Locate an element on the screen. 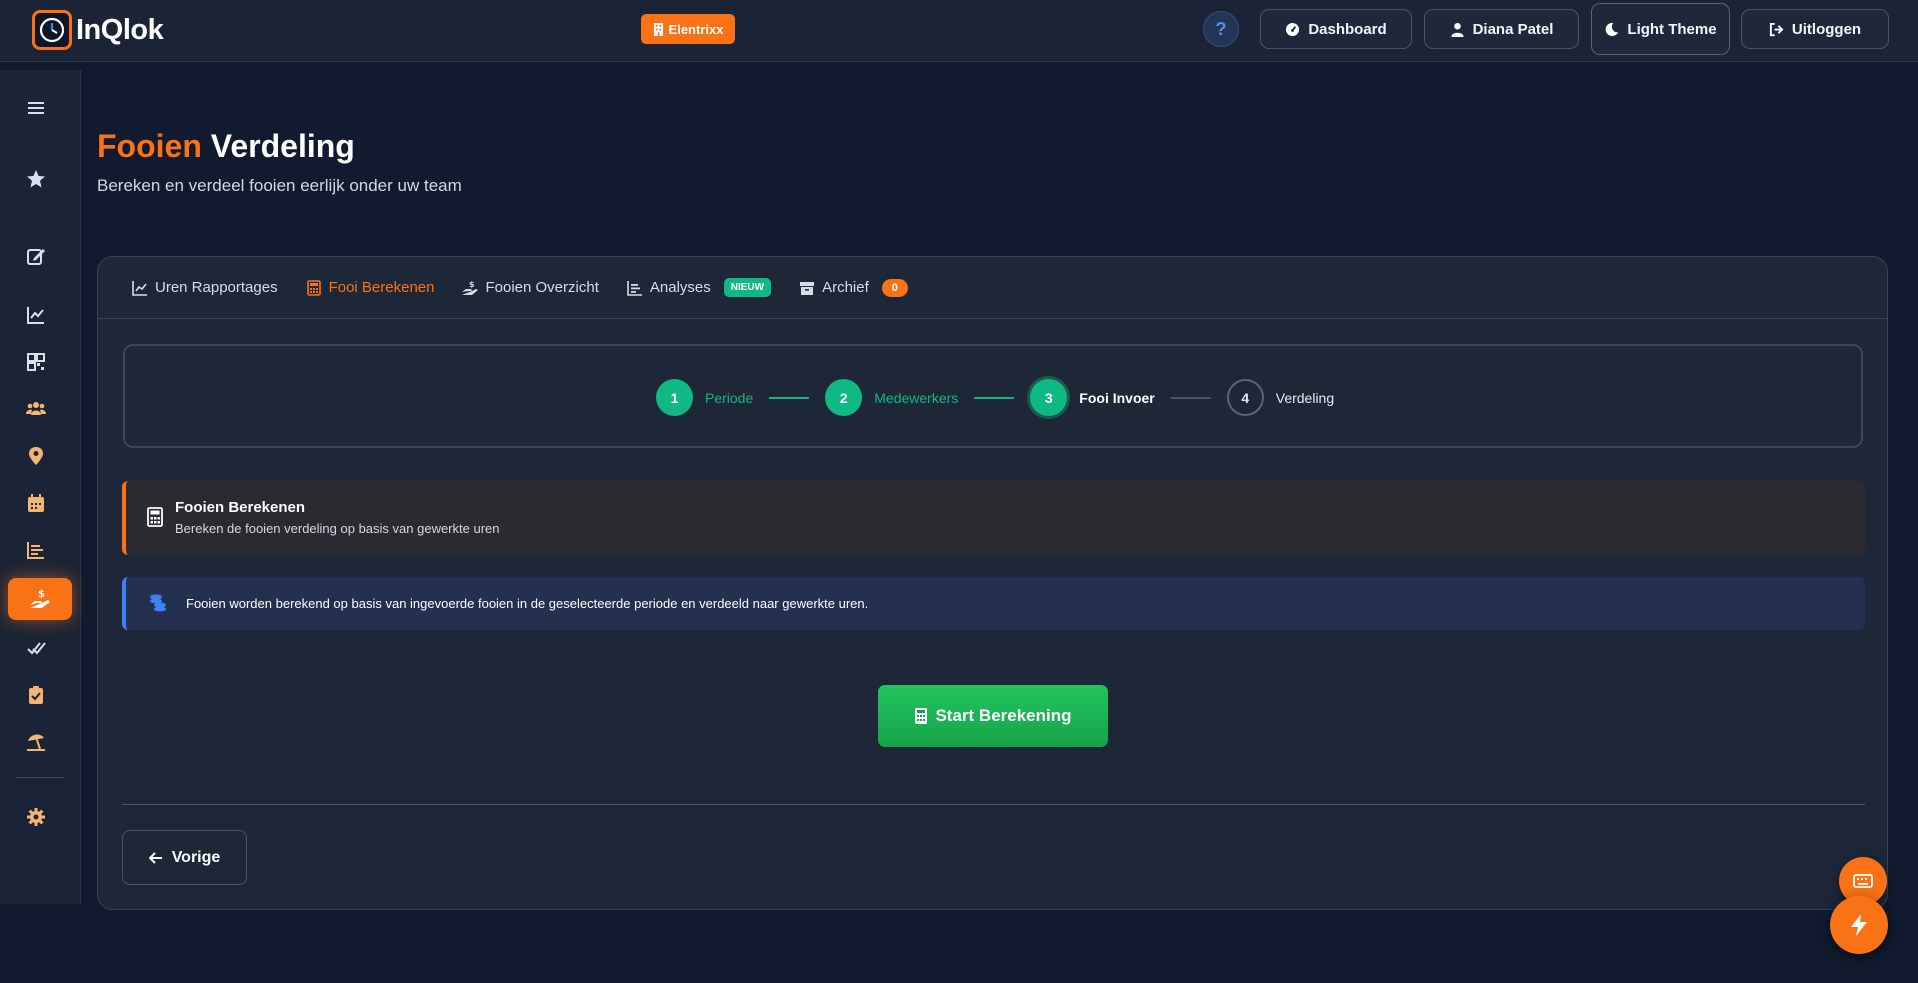  coins-icon is located at coordinates (158, 604).